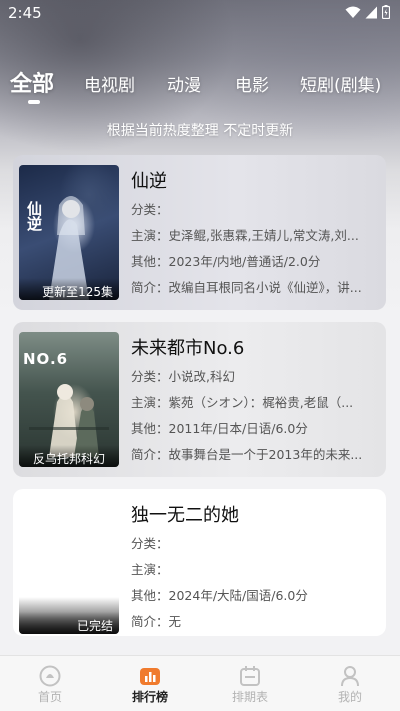 This screenshot has width=400, height=711. What do you see at coordinates (34, 216) in the screenshot?
I see `poster-title-art: 仙逆` at bounding box center [34, 216].